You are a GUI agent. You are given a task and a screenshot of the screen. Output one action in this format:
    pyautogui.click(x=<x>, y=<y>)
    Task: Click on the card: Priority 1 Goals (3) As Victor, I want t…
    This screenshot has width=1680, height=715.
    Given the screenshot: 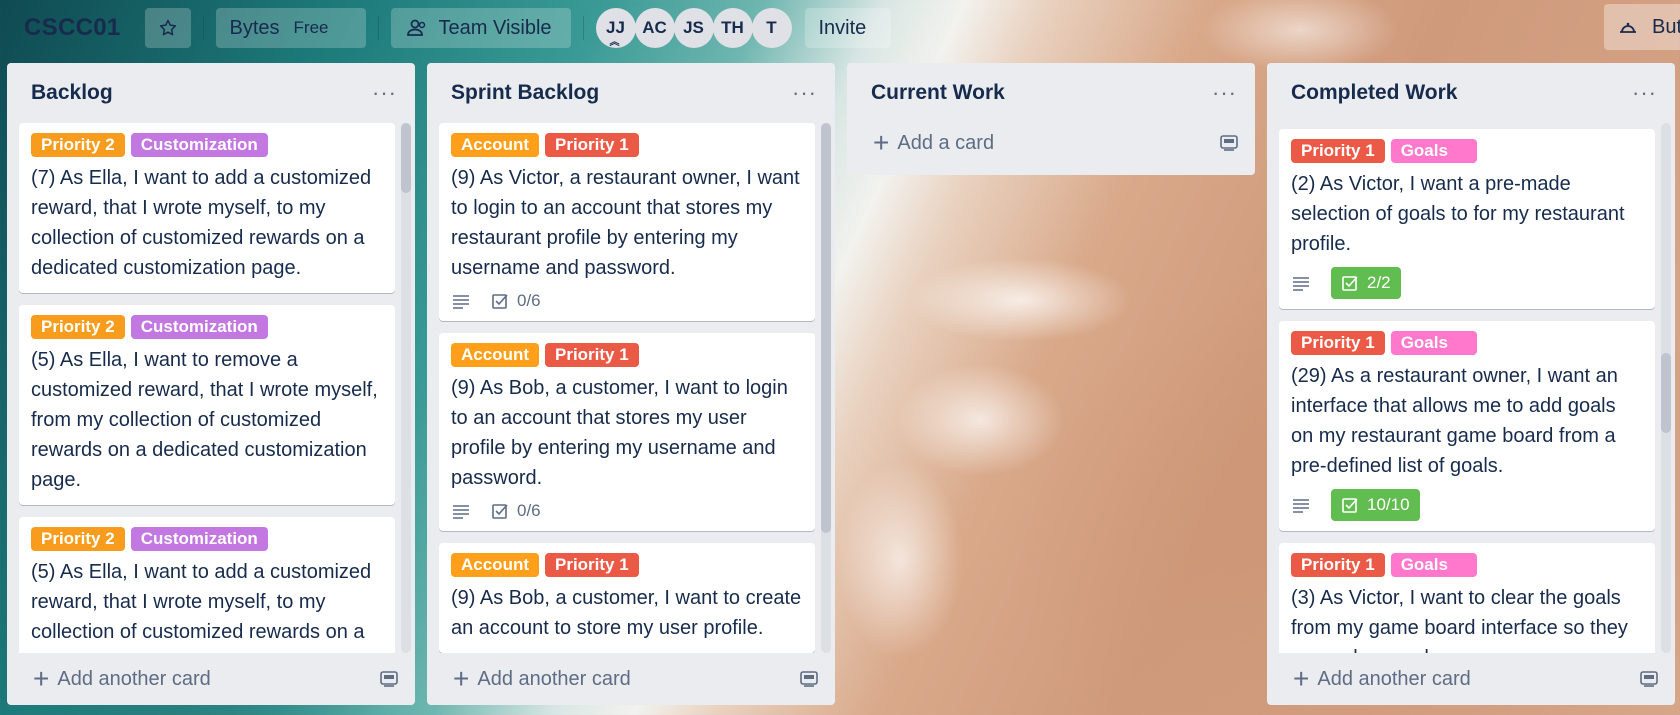 What is the action you would take?
    pyautogui.click(x=1467, y=598)
    